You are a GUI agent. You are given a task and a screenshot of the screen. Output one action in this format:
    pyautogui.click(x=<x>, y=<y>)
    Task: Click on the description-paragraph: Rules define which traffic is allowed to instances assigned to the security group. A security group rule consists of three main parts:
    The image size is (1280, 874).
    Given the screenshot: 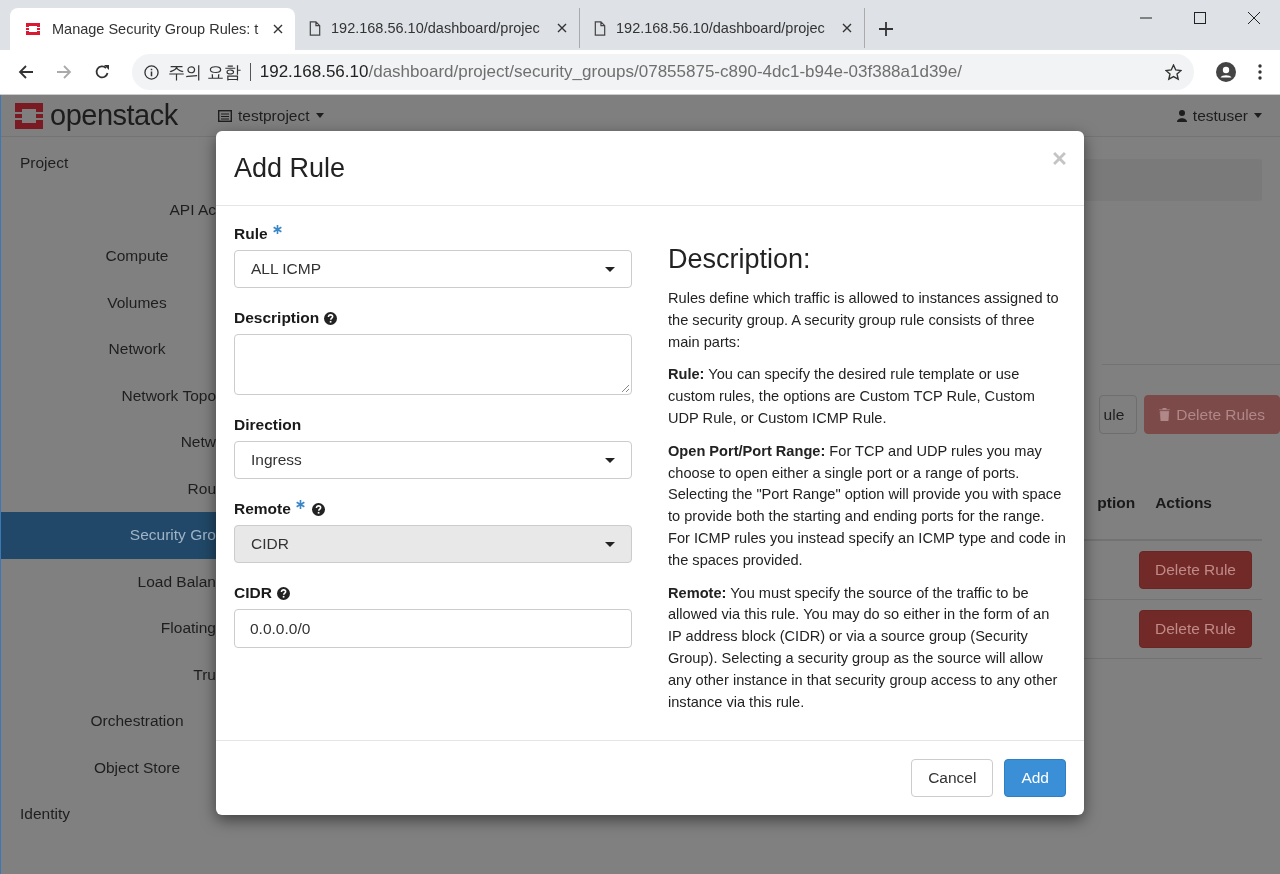 What is the action you would take?
    pyautogui.click(x=864, y=320)
    